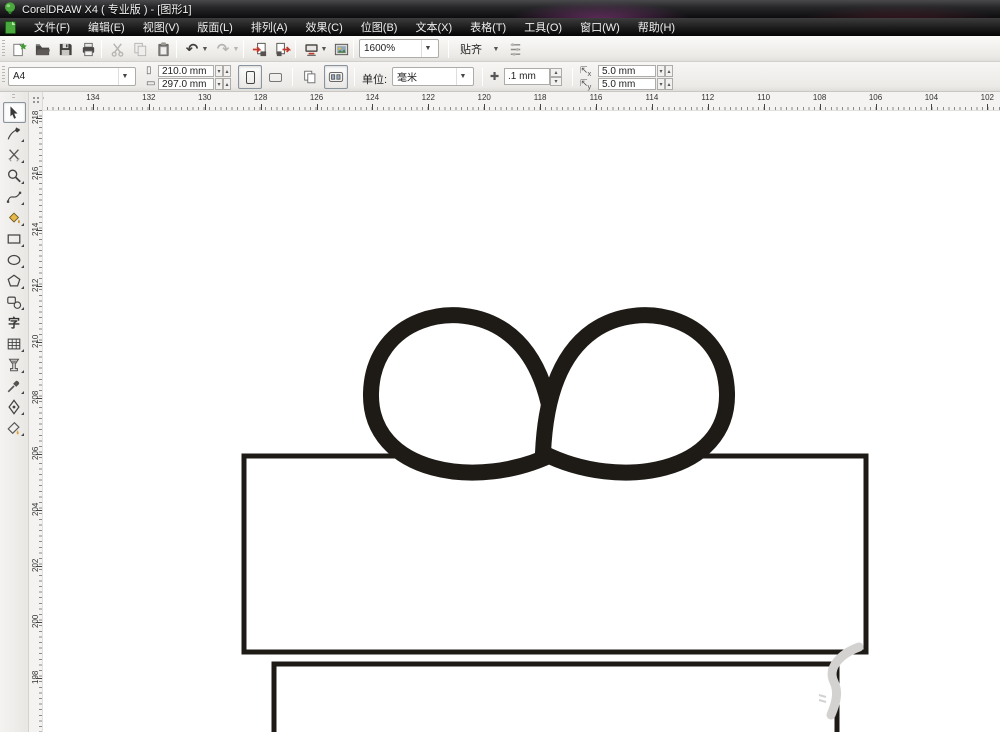  Describe the element at coordinates (10, 27) in the screenshot. I see `document-menu-icon` at that location.